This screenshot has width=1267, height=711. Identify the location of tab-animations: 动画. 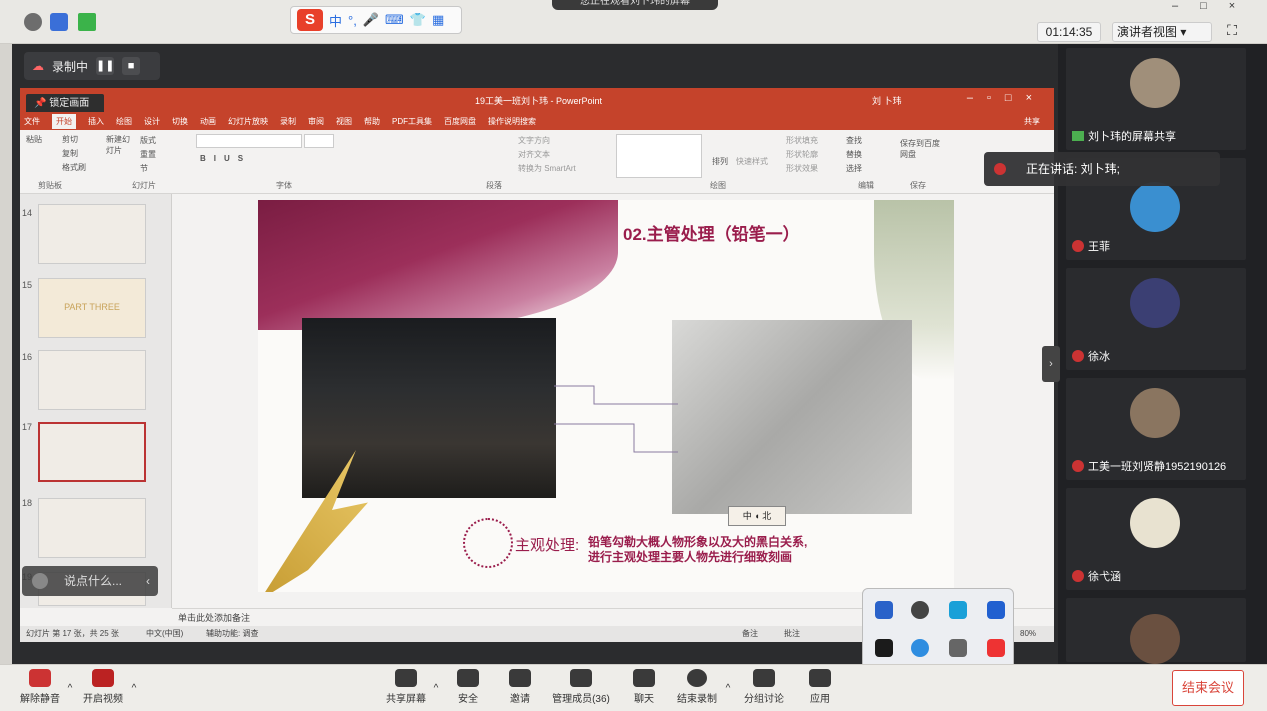
(208, 121).